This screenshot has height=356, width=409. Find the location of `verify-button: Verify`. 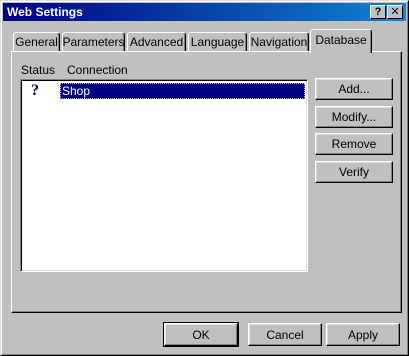

verify-button: Verify is located at coordinates (354, 172).